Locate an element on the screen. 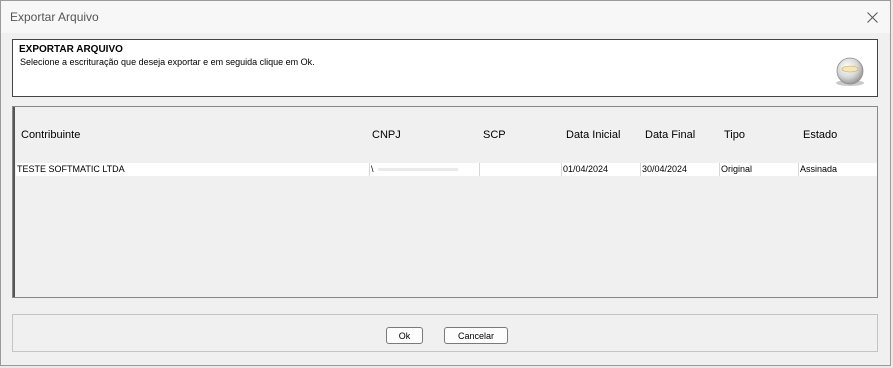 This screenshot has height=368, width=893. cell-data-final: 30/04/2024 is located at coordinates (679, 169).